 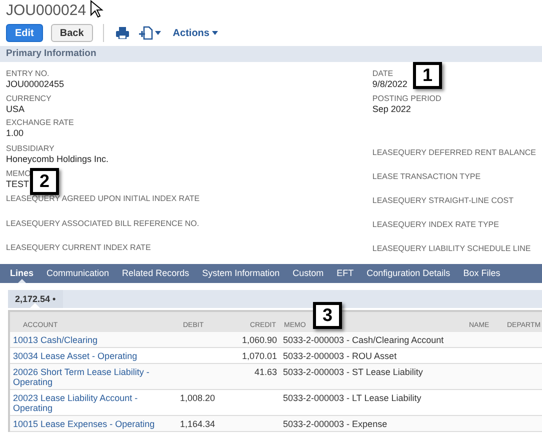 What do you see at coordinates (353, 372) in the screenshot?
I see `table-cell: 5033-2-000003 - ST Lease Liability` at bounding box center [353, 372].